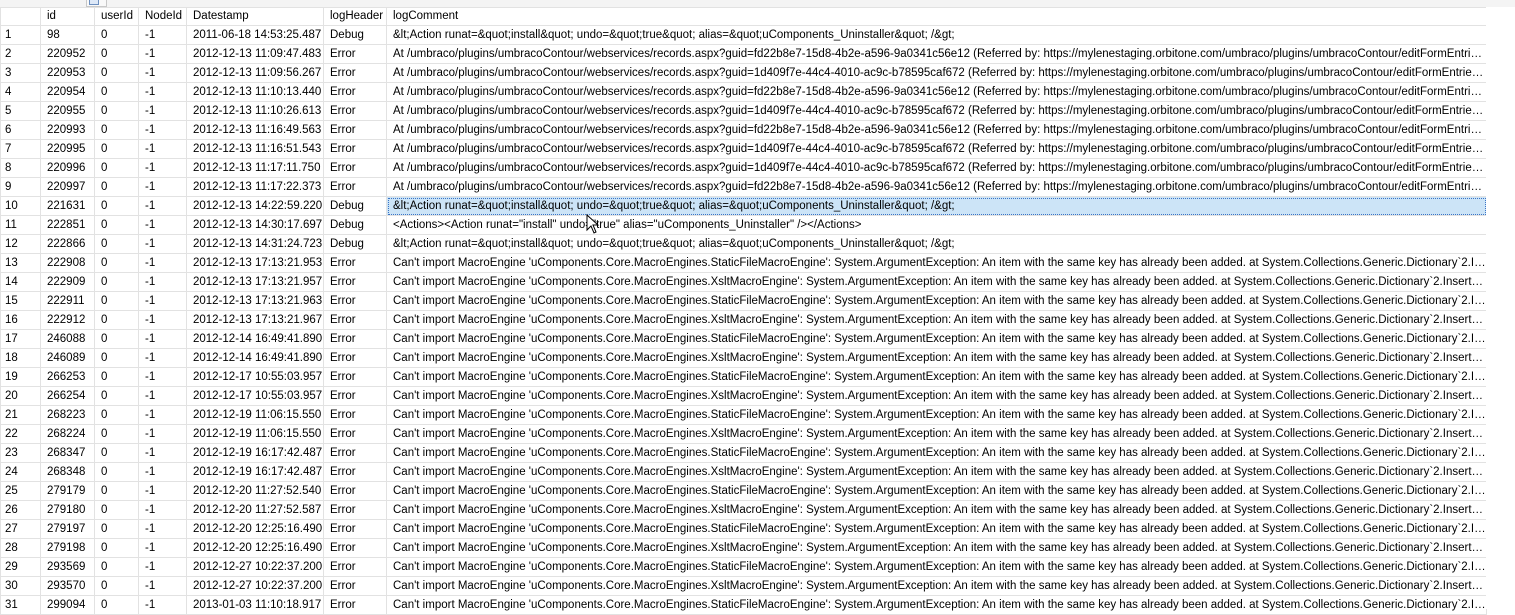 This screenshot has height=615, width=1515. Describe the element at coordinates (255, 111) in the screenshot. I see `cell-datestamp: 2012-12-13 11:10:26.613` at that location.